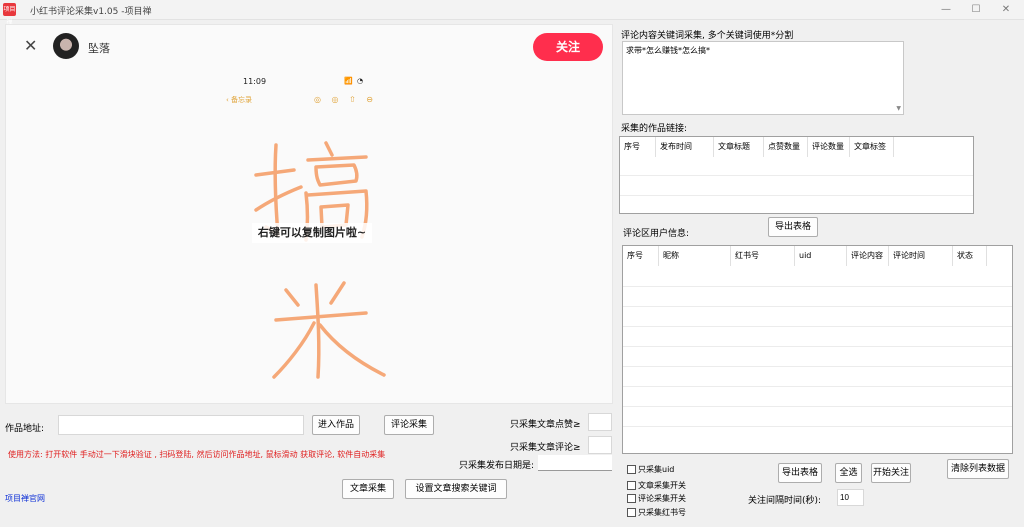 The width and height of the screenshot is (1024, 527). I want to click on works-table-header: 序号 发布时间 文章标题 点赞数量 评论数量 文章标签, so click(757, 147).